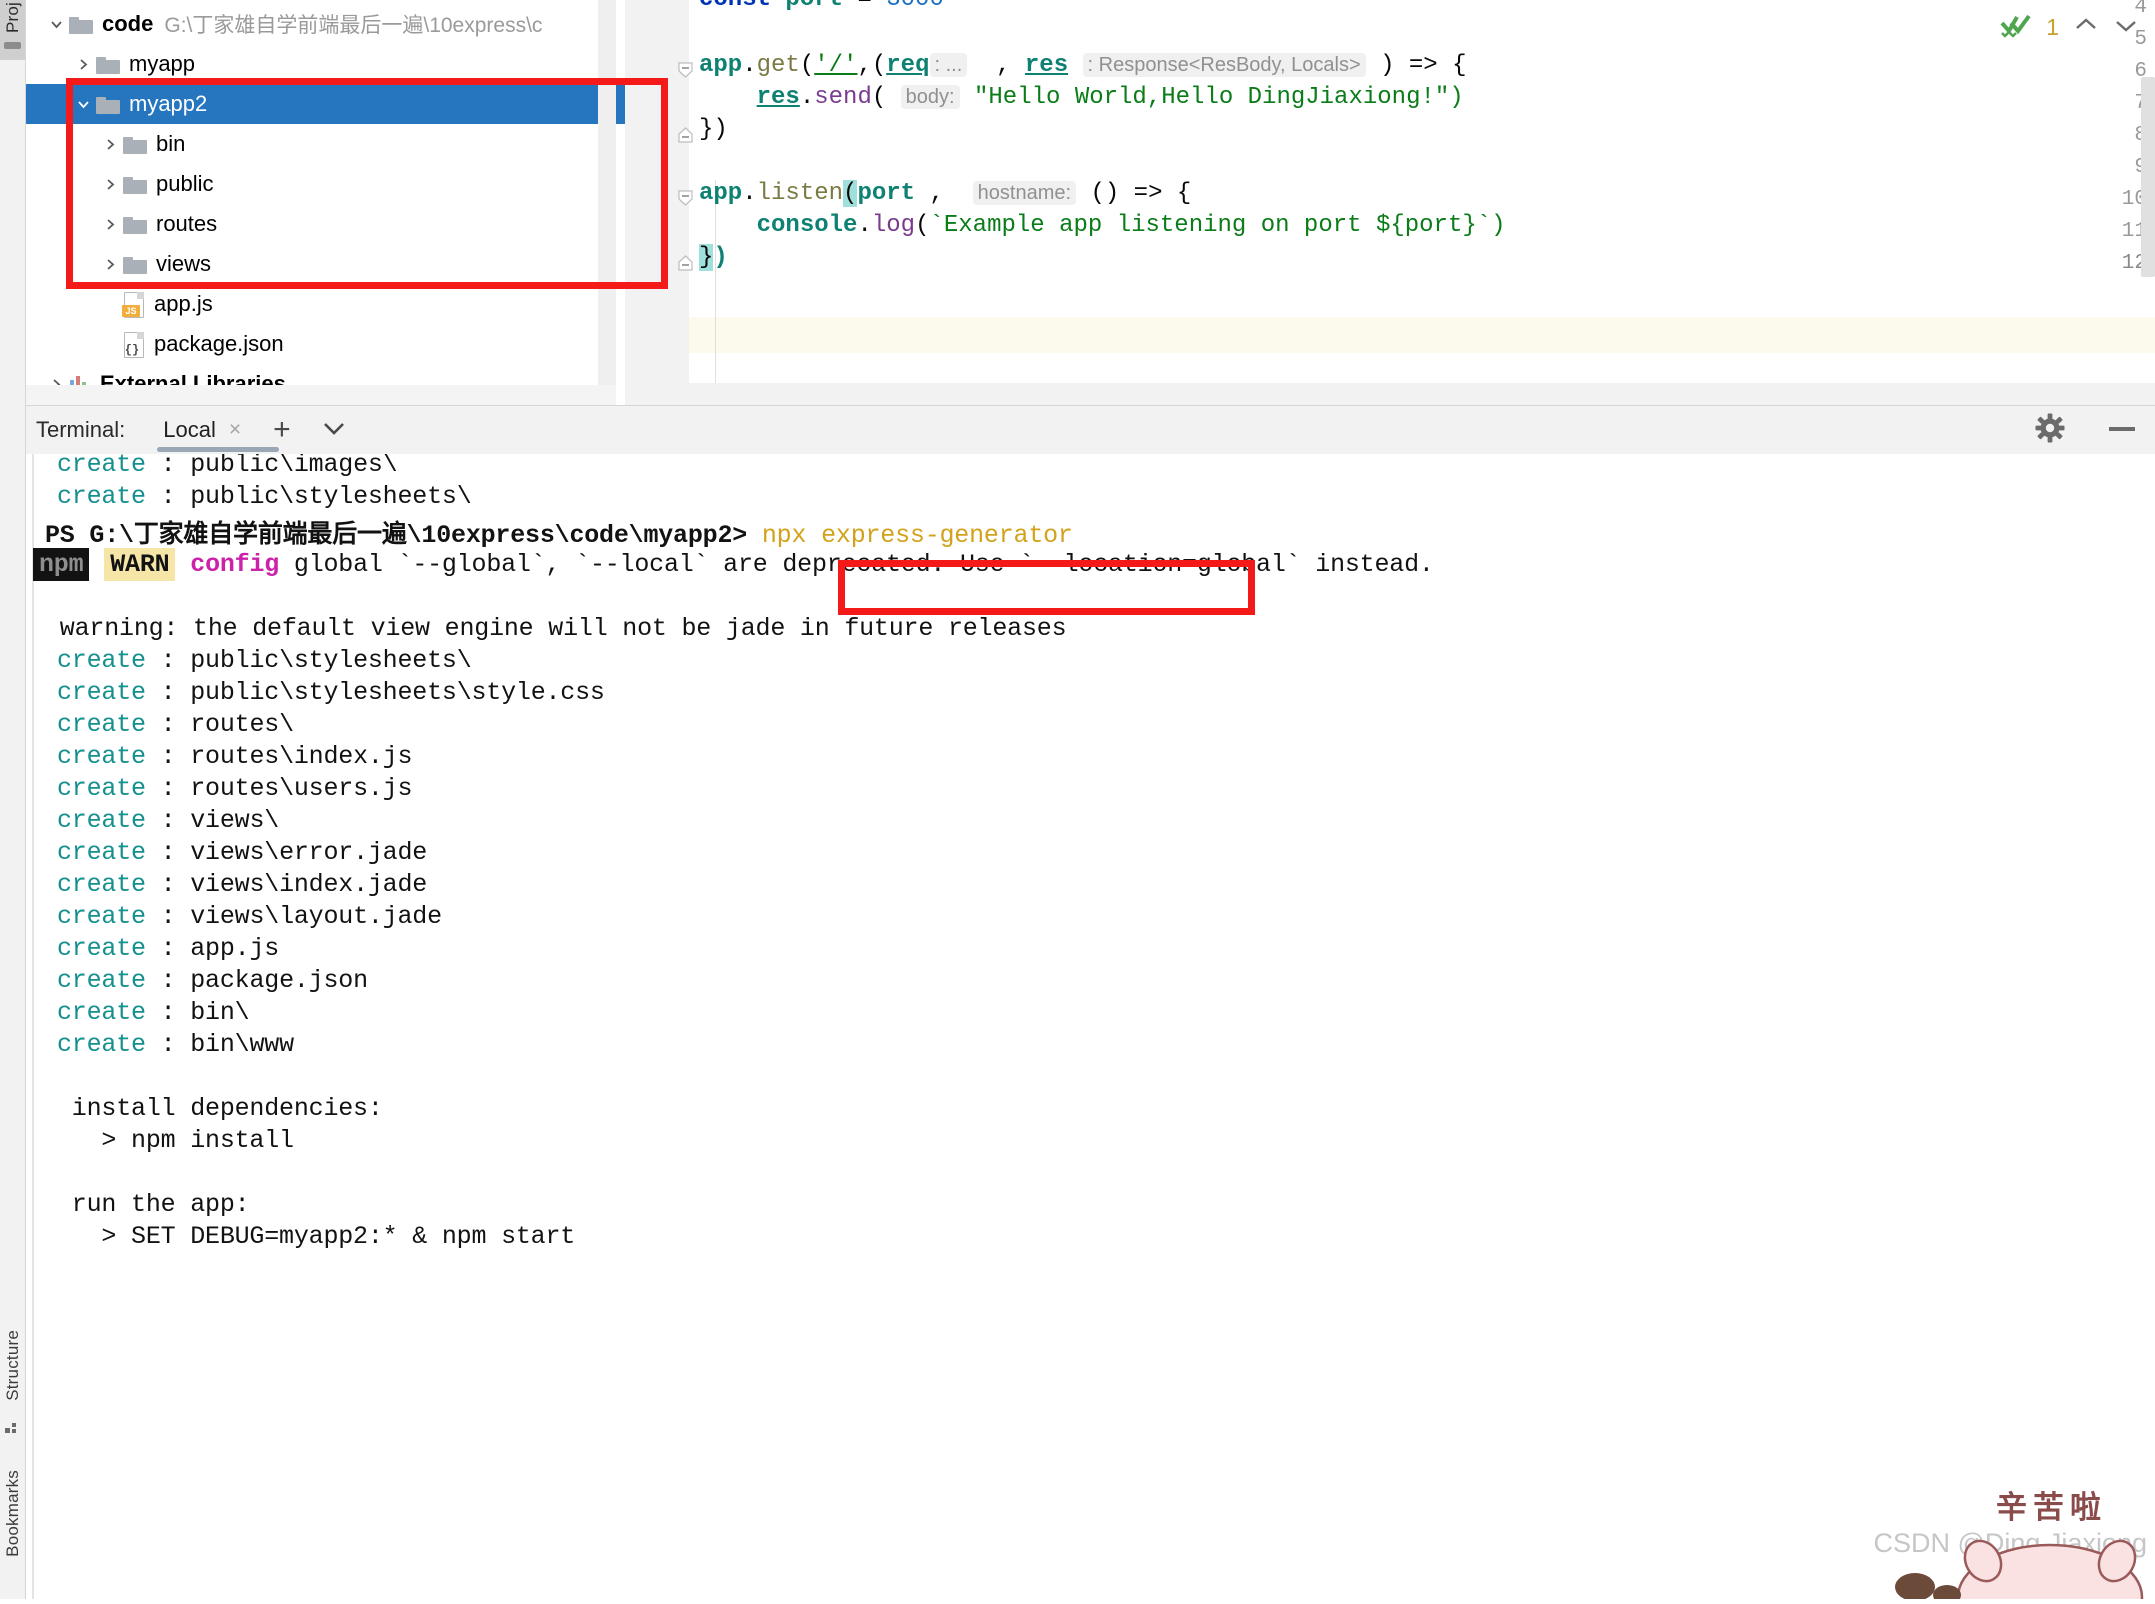 The image size is (2155, 1604). Describe the element at coordinates (2050, 430) in the screenshot. I see `gear-icon` at that location.